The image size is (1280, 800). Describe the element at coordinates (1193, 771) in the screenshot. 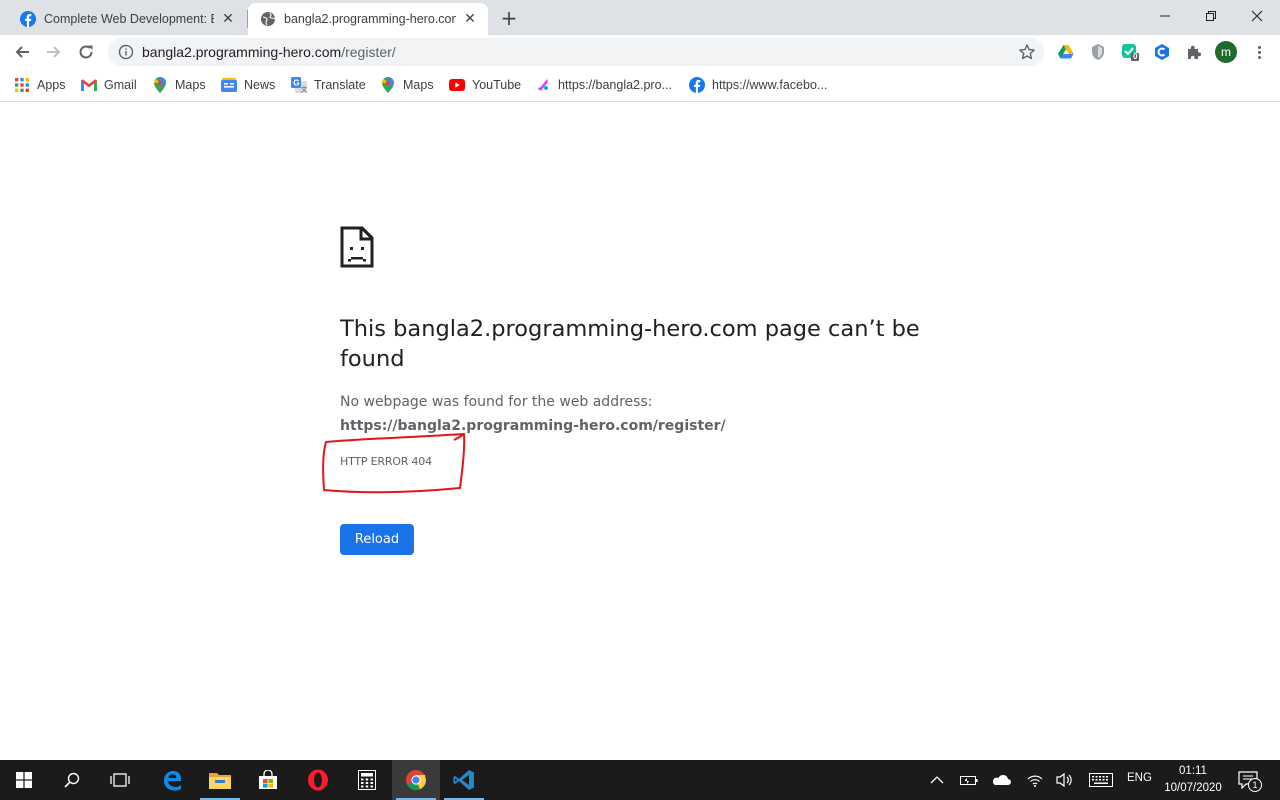

I see `clock-time: 01:11` at that location.